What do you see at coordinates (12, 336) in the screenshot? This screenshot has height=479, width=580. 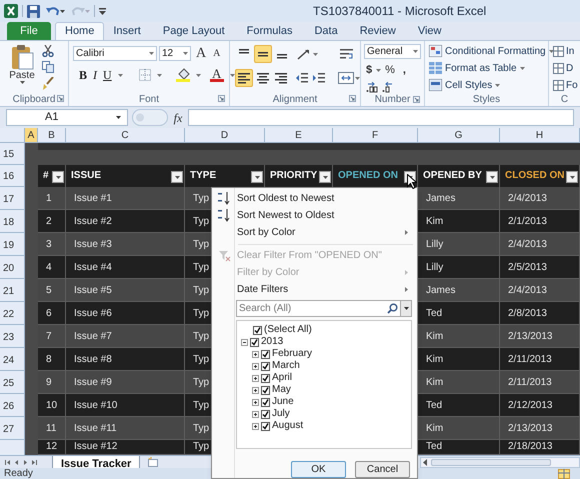 I see `row-header: 23` at bounding box center [12, 336].